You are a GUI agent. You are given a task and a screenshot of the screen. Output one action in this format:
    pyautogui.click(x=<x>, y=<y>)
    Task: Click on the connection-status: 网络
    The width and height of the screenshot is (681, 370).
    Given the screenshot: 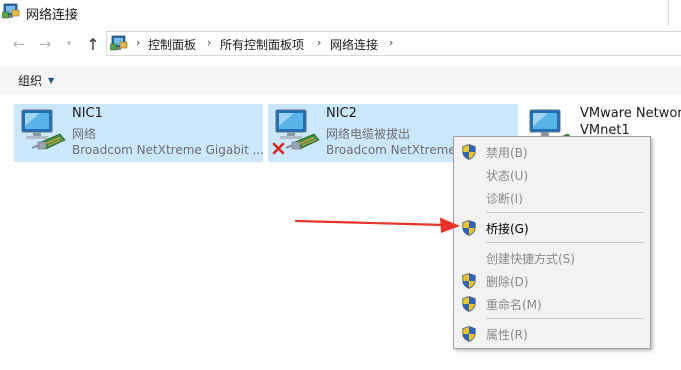 What is the action you would take?
    pyautogui.click(x=84, y=134)
    